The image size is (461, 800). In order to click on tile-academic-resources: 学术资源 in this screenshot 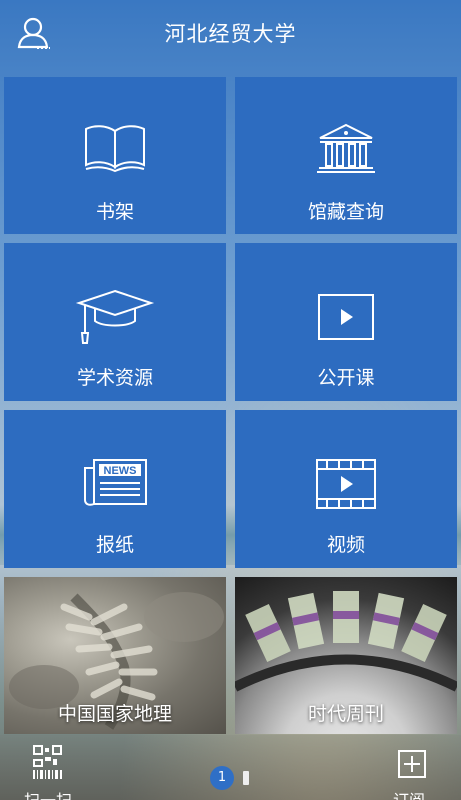, I will do `click(115, 322)`.